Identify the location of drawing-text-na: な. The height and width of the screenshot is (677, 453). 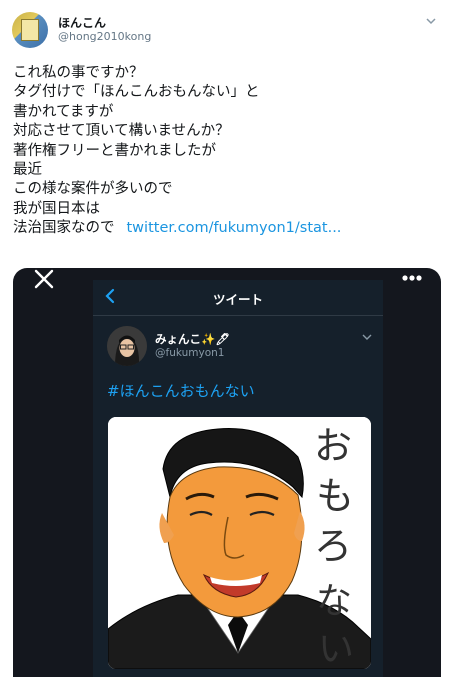
(334, 601).